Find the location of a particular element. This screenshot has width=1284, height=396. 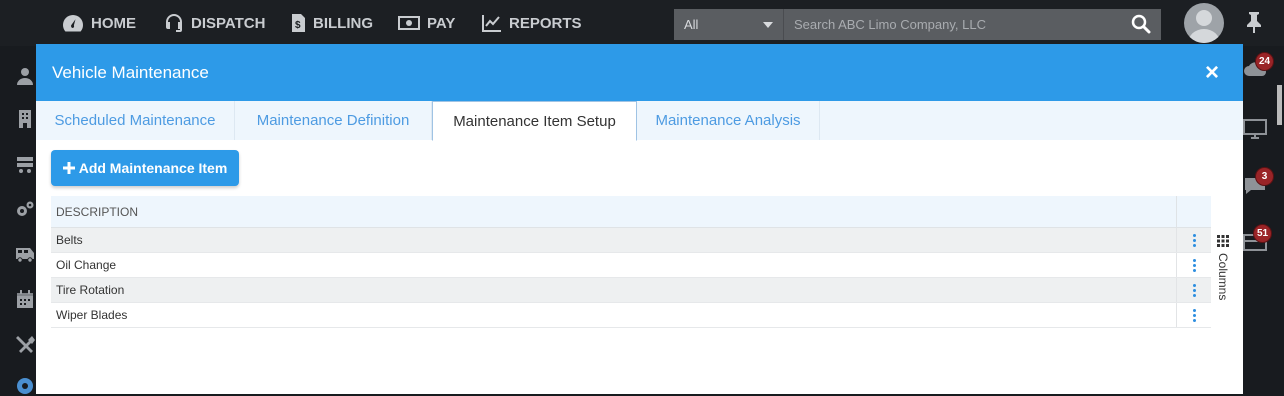

pin-icon is located at coordinates (1254, 22).